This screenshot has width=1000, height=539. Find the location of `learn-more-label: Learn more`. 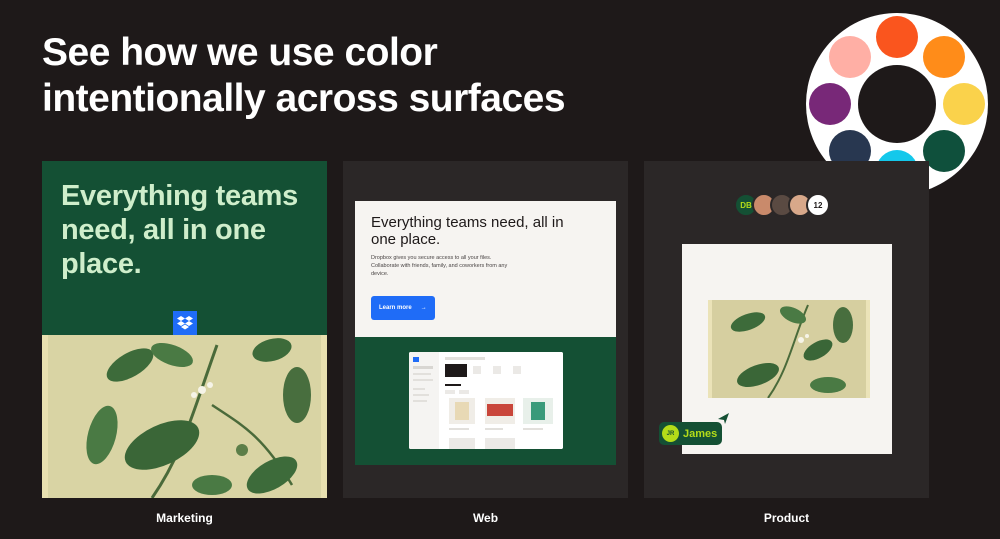

learn-more-label: Learn more is located at coordinates (395, 308).